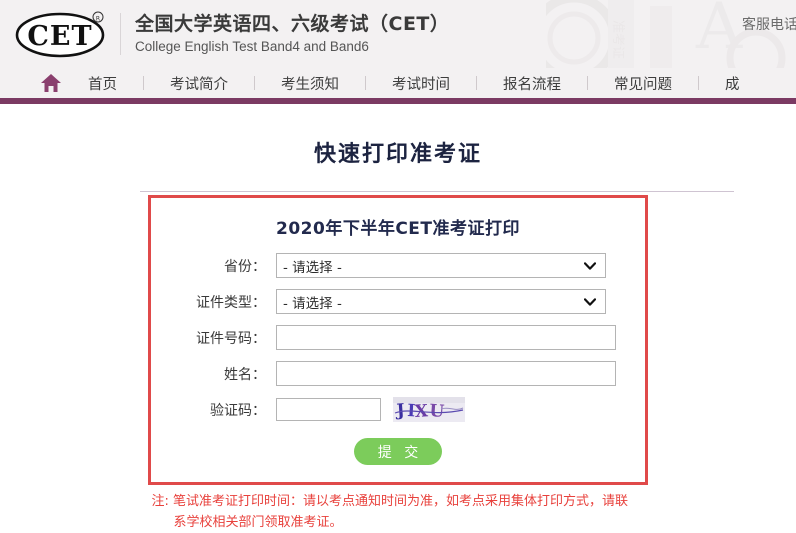 The image size is (796, 533). What do you see at coordinates (397, 154) in the screenshot?
I see `page-title: 快速打印准考证` at bounding box center [397, 154].